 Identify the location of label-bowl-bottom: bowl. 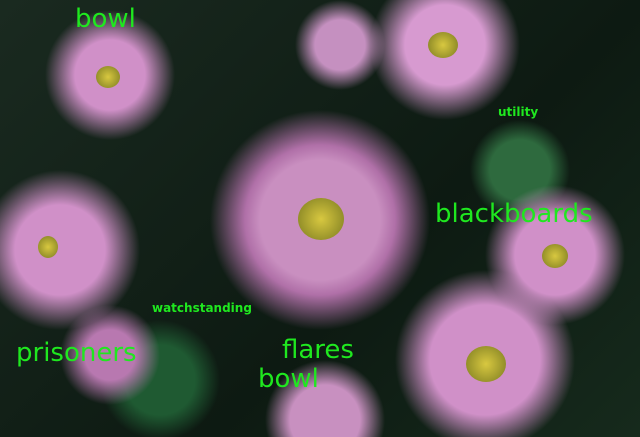
(288, 379).